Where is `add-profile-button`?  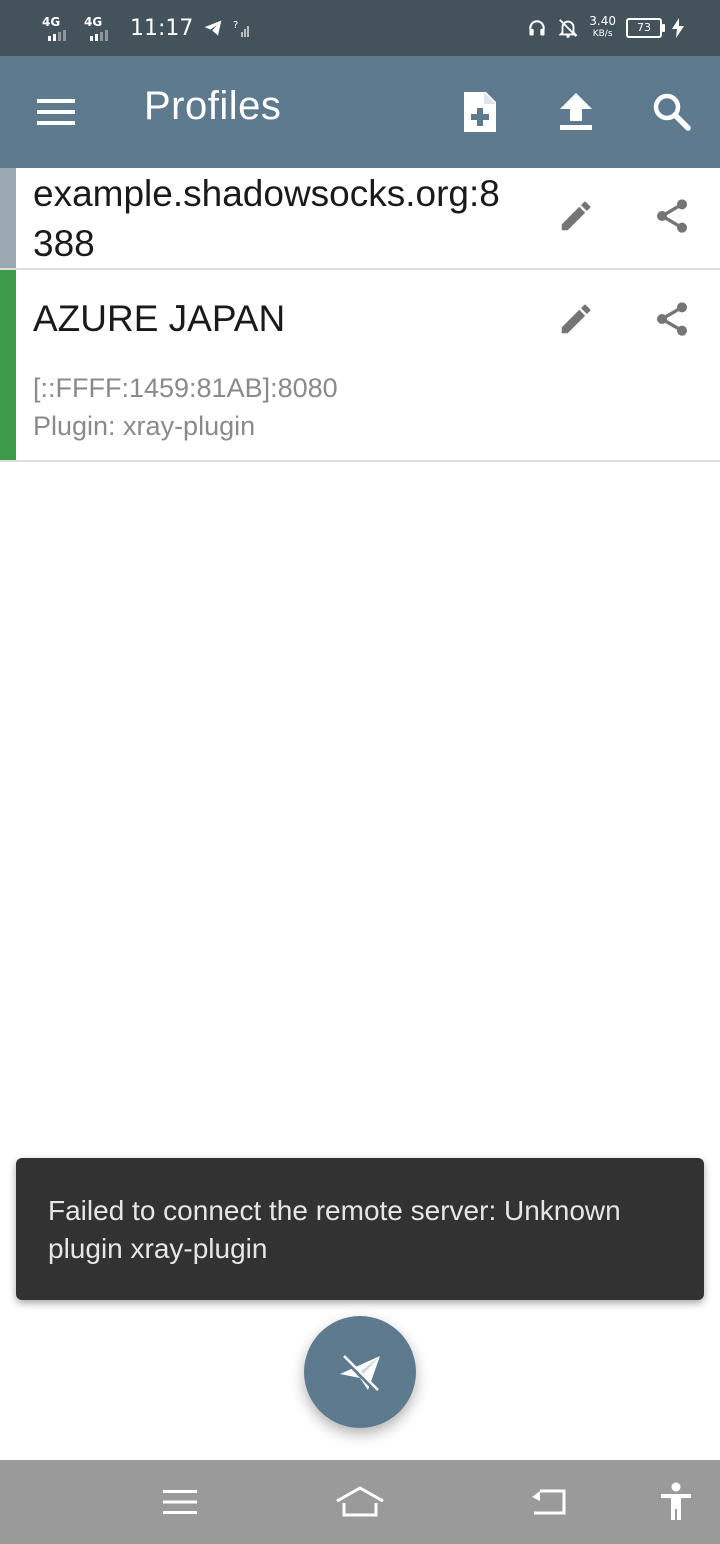 add-profile-button is located at coordinates (480, 112).